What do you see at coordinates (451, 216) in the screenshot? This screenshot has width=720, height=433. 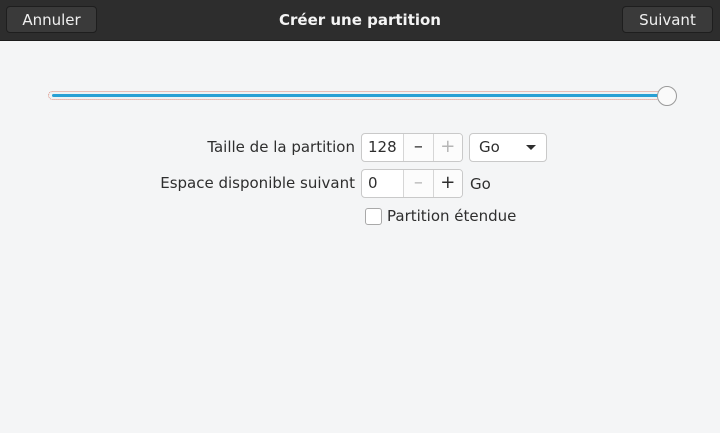 I see `extended-partition-label: Partition étendue` at bounding box center [451, 216].